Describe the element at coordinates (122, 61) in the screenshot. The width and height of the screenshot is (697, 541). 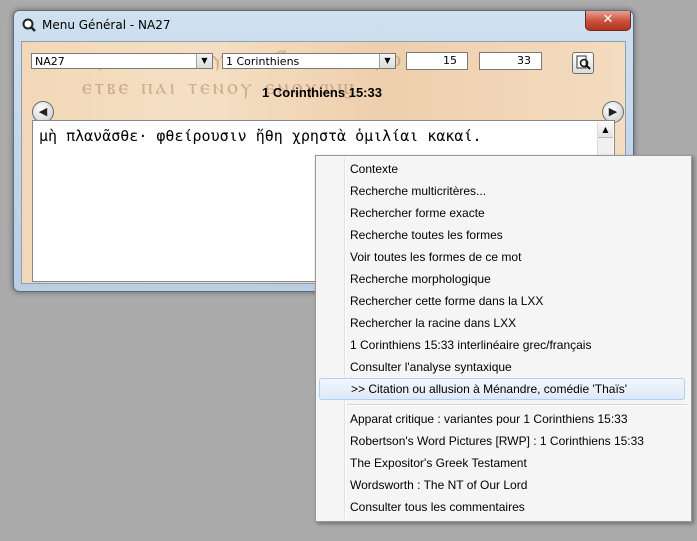
I see `version-select: NA27 ▼` at that location.